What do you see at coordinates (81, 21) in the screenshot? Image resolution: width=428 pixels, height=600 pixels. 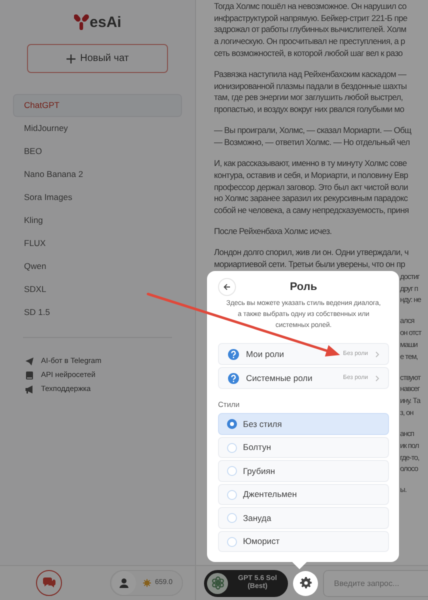 I see `logo-icon` at bounding box center [81, 21].